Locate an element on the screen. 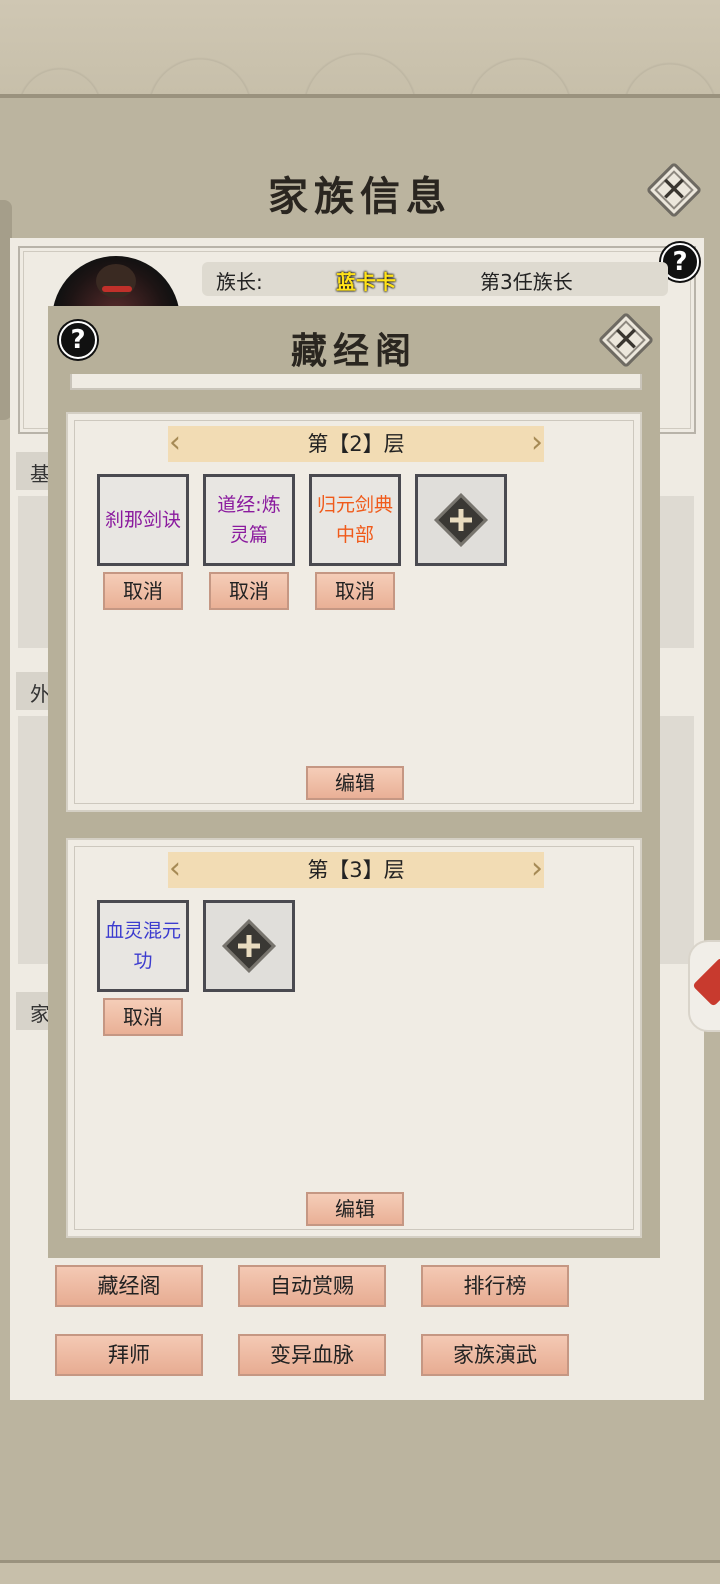  library-title: 藏经阁 is located at coordinates (353, 351).